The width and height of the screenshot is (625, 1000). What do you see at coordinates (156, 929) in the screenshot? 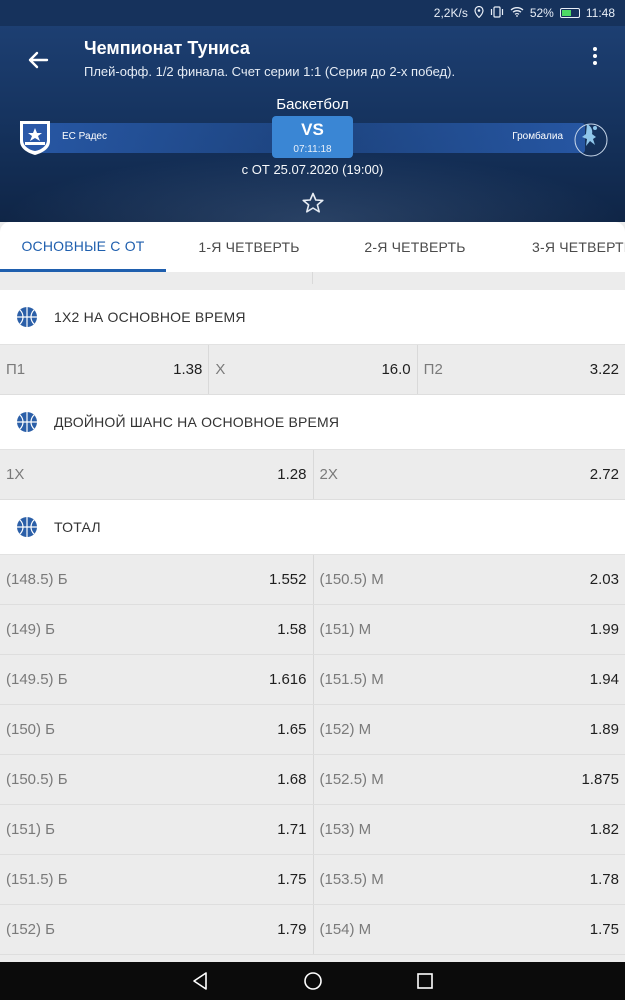
I see `odd-button-over: (152) Б 1.79` at bounding box center [156, 929].